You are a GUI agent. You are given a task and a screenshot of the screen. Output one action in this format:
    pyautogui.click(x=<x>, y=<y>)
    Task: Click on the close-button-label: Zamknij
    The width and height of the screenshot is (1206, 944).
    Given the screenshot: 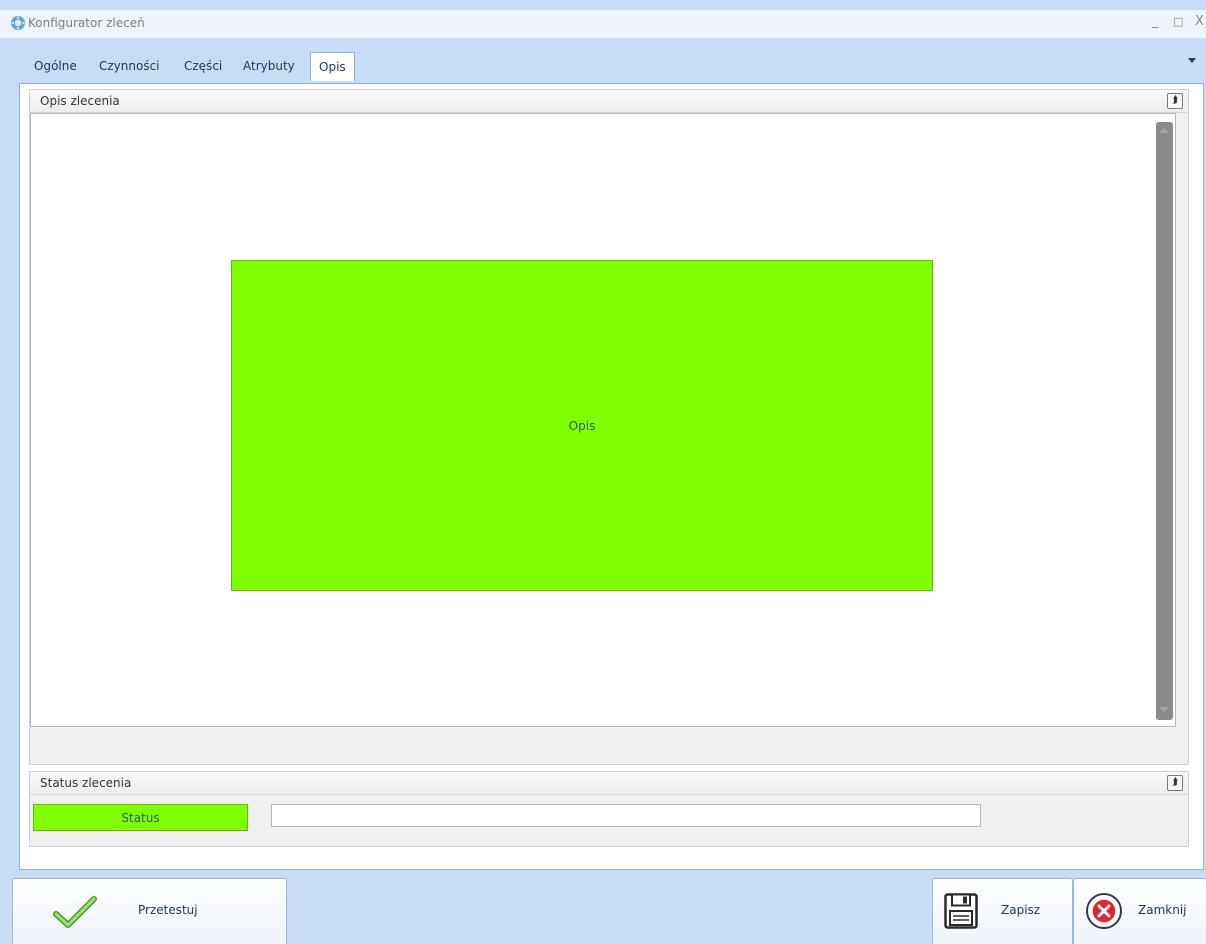 What is the action you would take?
    pyautogui.click(x=1162, y=910)
    